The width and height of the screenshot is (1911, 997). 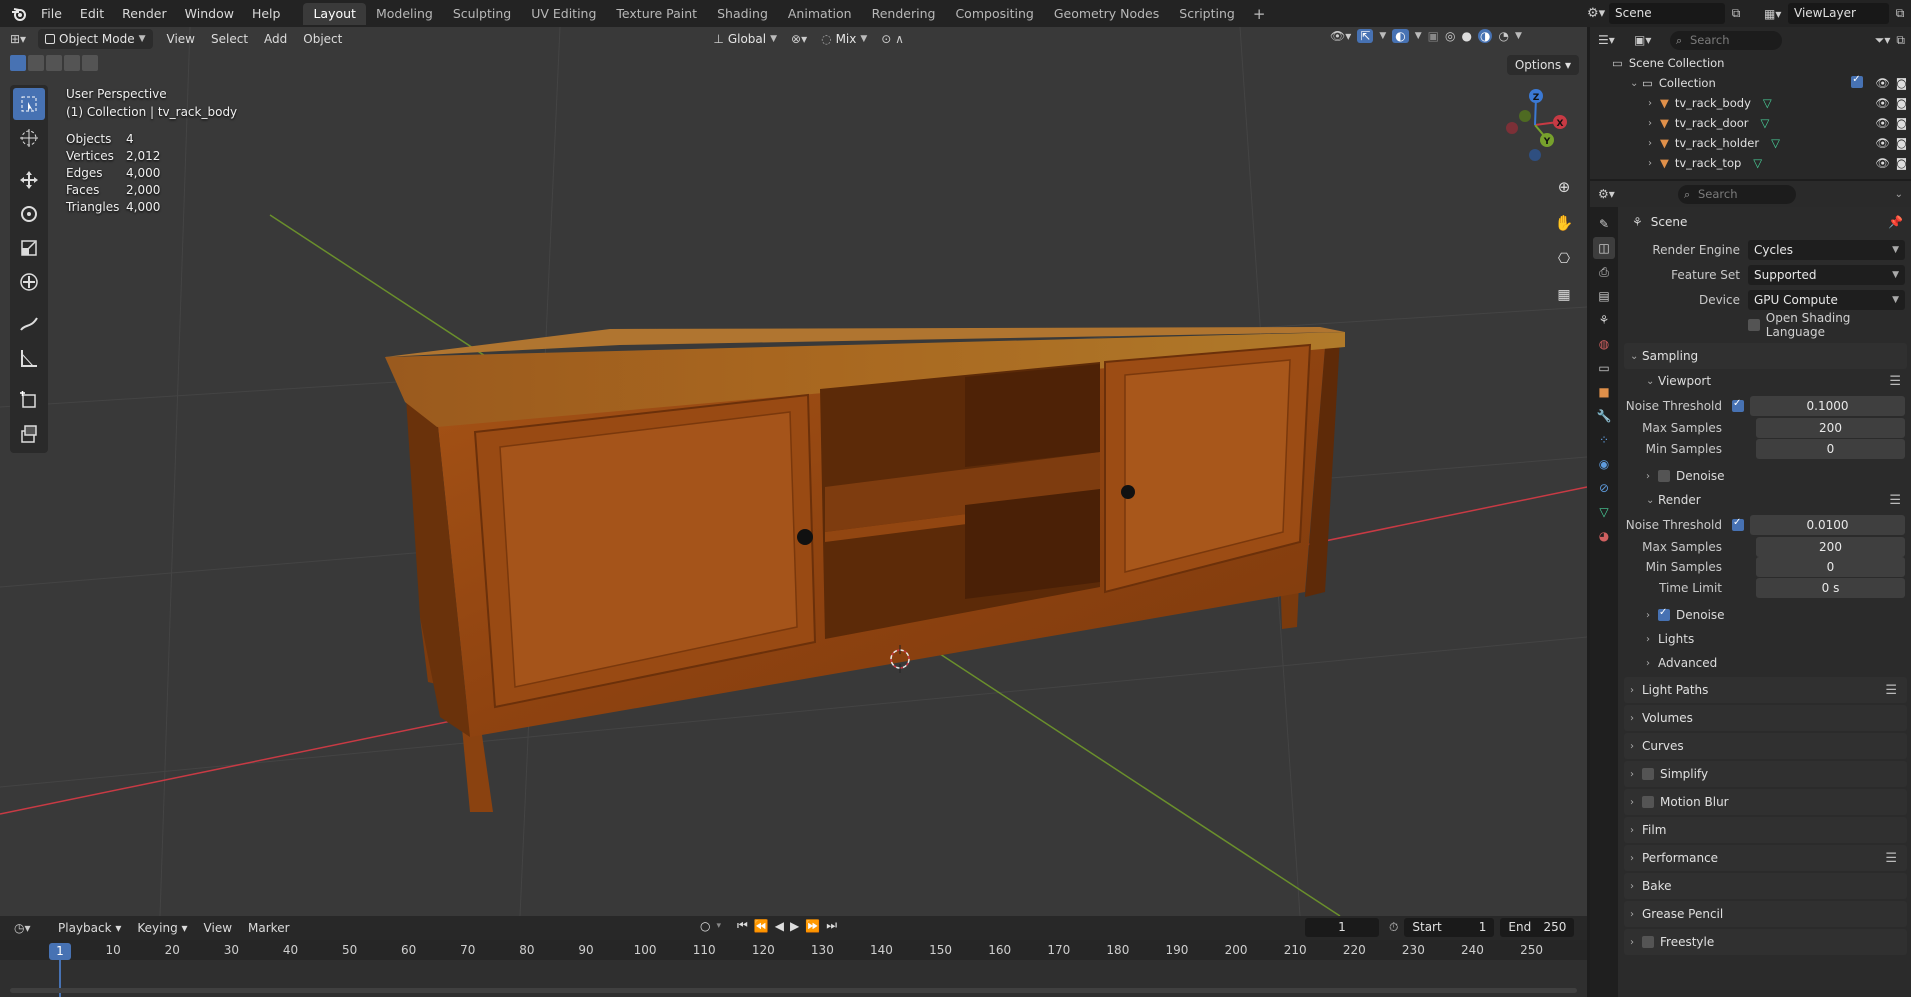 What do you see at coordinates (656, 14) in the screenshot?
I see `tab-texture-paint: Texture Paint` at bounding box center [656, 14].